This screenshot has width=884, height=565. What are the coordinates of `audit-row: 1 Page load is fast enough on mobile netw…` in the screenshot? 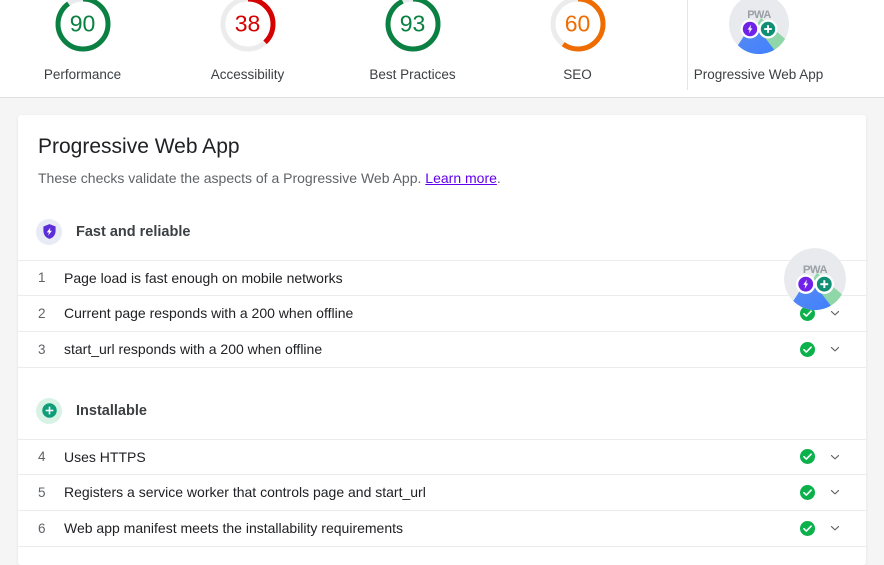 It's located at (442, 277).